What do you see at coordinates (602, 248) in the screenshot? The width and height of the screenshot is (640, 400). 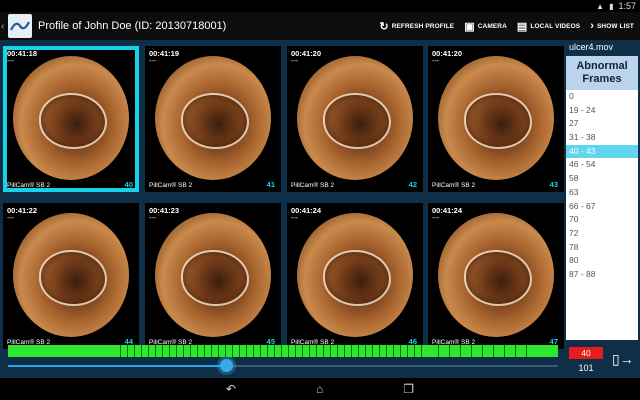 I see `abnormal-frame-item: 78` at bounding box center [602, 248].